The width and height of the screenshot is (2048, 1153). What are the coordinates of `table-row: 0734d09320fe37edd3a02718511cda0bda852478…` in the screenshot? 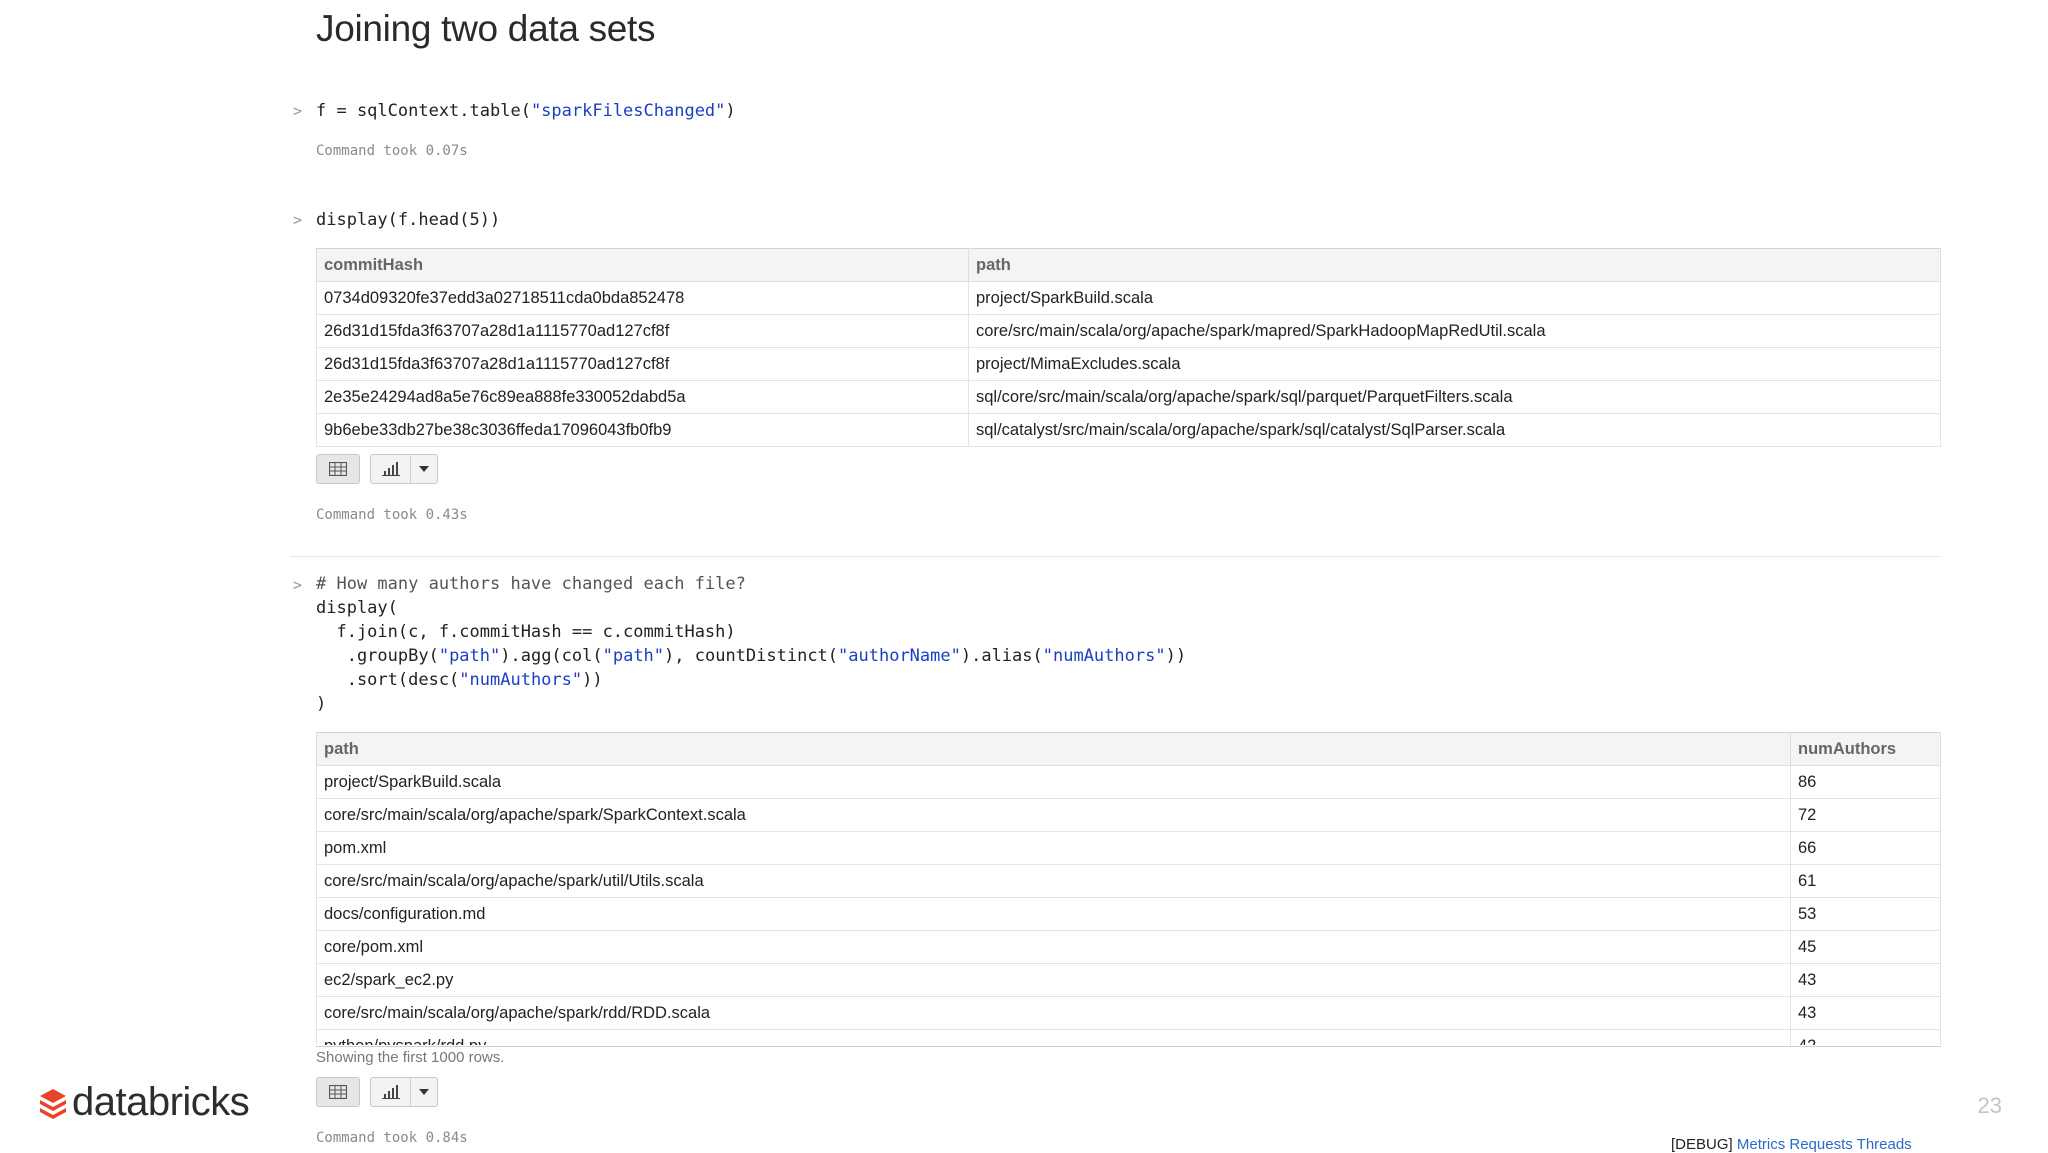 It's located at (1128, 298).